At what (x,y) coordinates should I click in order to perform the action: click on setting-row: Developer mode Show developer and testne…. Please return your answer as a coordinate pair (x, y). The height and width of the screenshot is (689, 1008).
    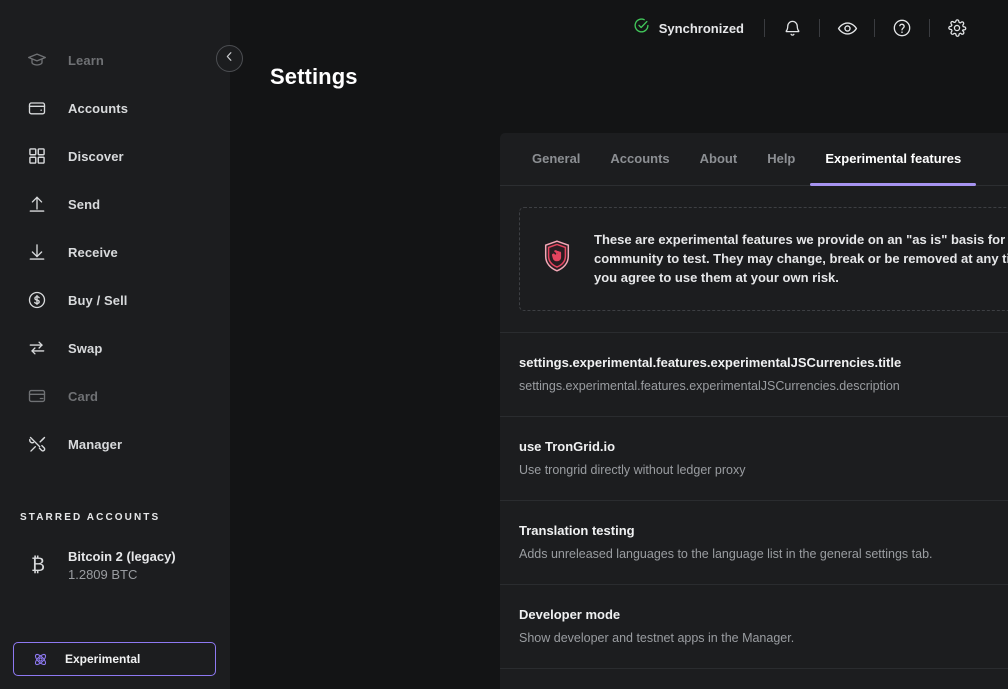
    Looking at the image, I should click on (754, 625).